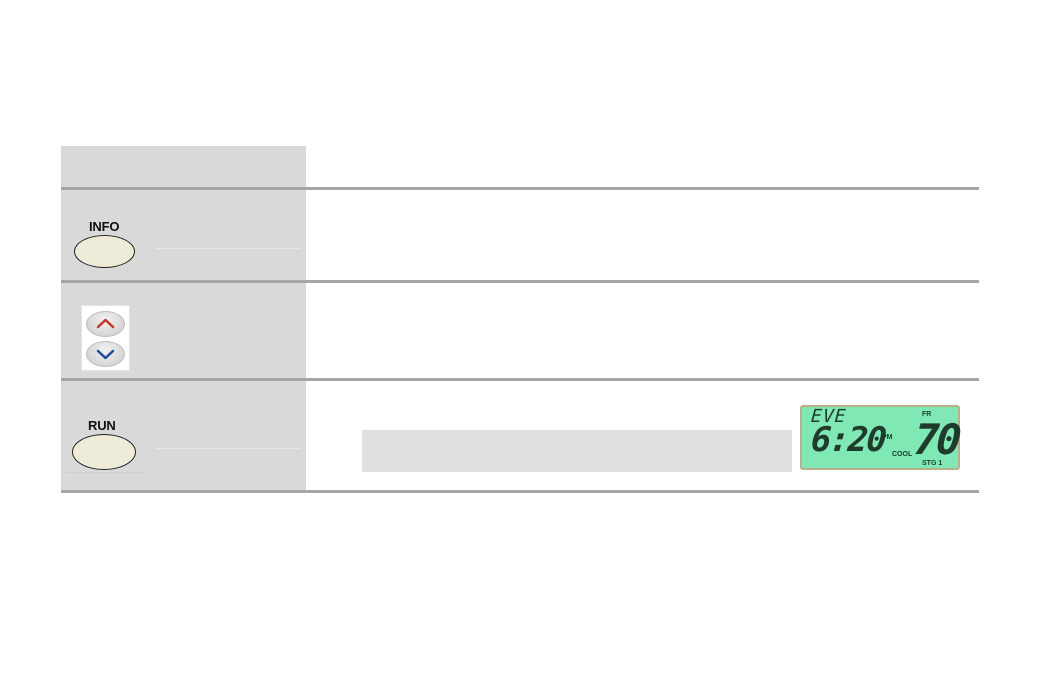 Image resolution: width=1040 pixels, height=673 pixels. I want to click on run-button-label: RUN, so click(102, 425).